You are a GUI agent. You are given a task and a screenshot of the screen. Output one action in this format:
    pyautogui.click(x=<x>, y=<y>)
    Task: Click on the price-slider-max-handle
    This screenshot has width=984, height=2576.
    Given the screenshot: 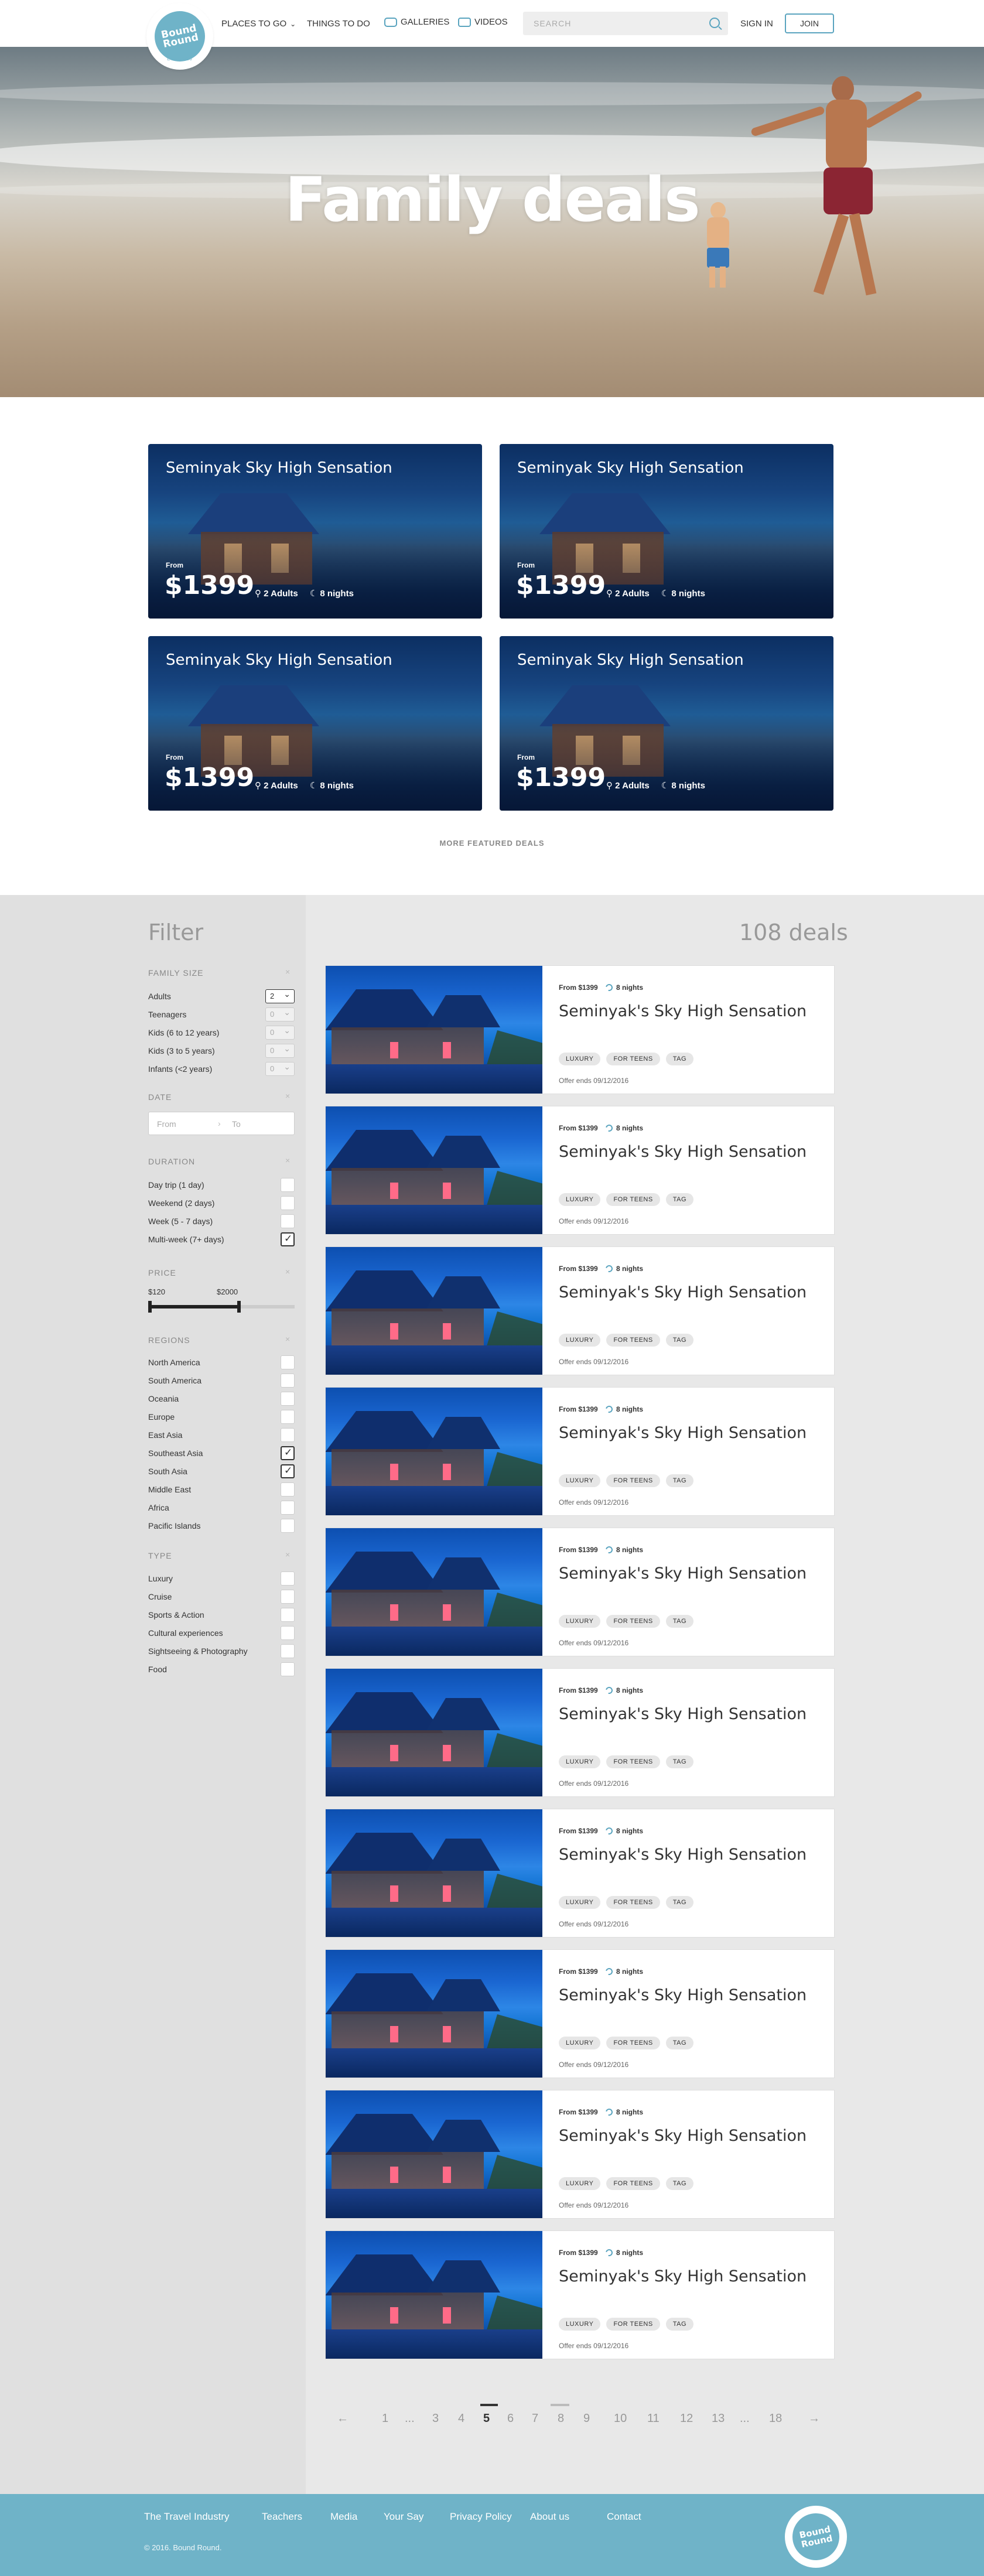 What is the action you would take?
    pyautogui.click(x=239, y=1307)
    